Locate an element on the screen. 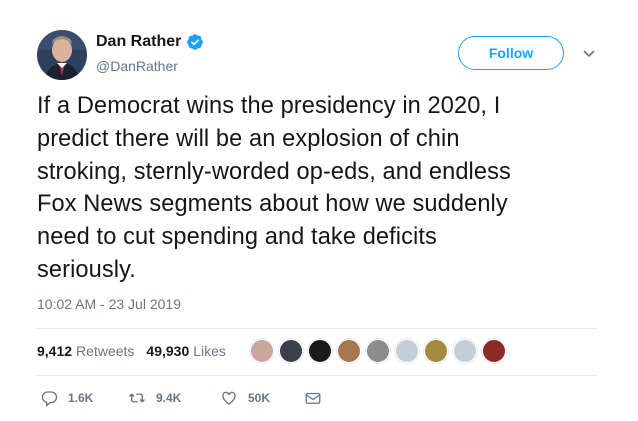 The width and height of the screenshot is (638, 421). liker-avatars is located at coordinates (380, 351).